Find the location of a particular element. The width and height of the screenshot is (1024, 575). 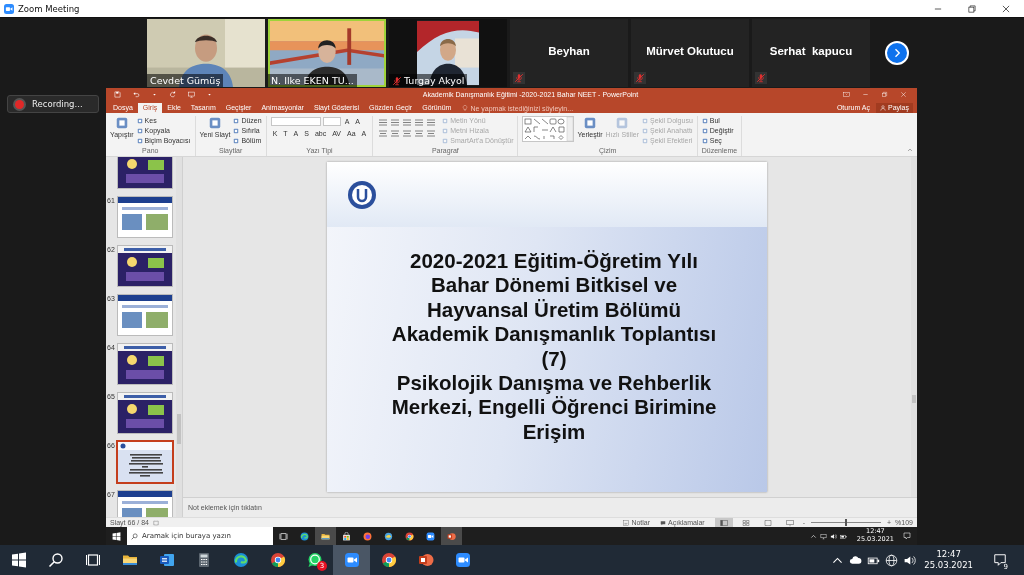

person-icon is located at coordinates (883, 107).